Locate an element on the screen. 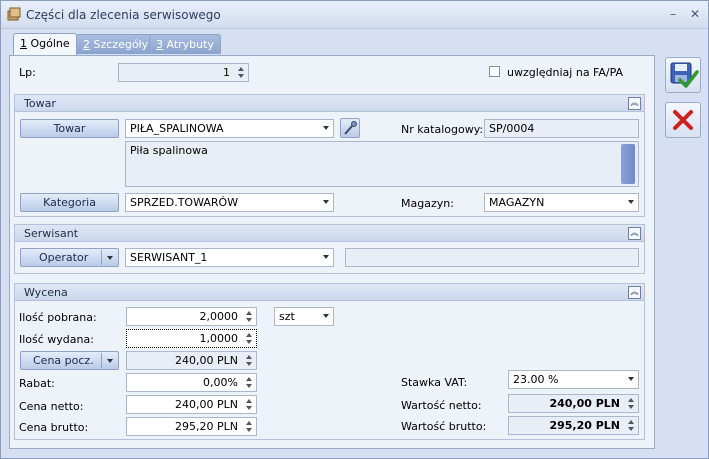 The image size is (709, 459). picker-icon is located at coordinates (350, 128).